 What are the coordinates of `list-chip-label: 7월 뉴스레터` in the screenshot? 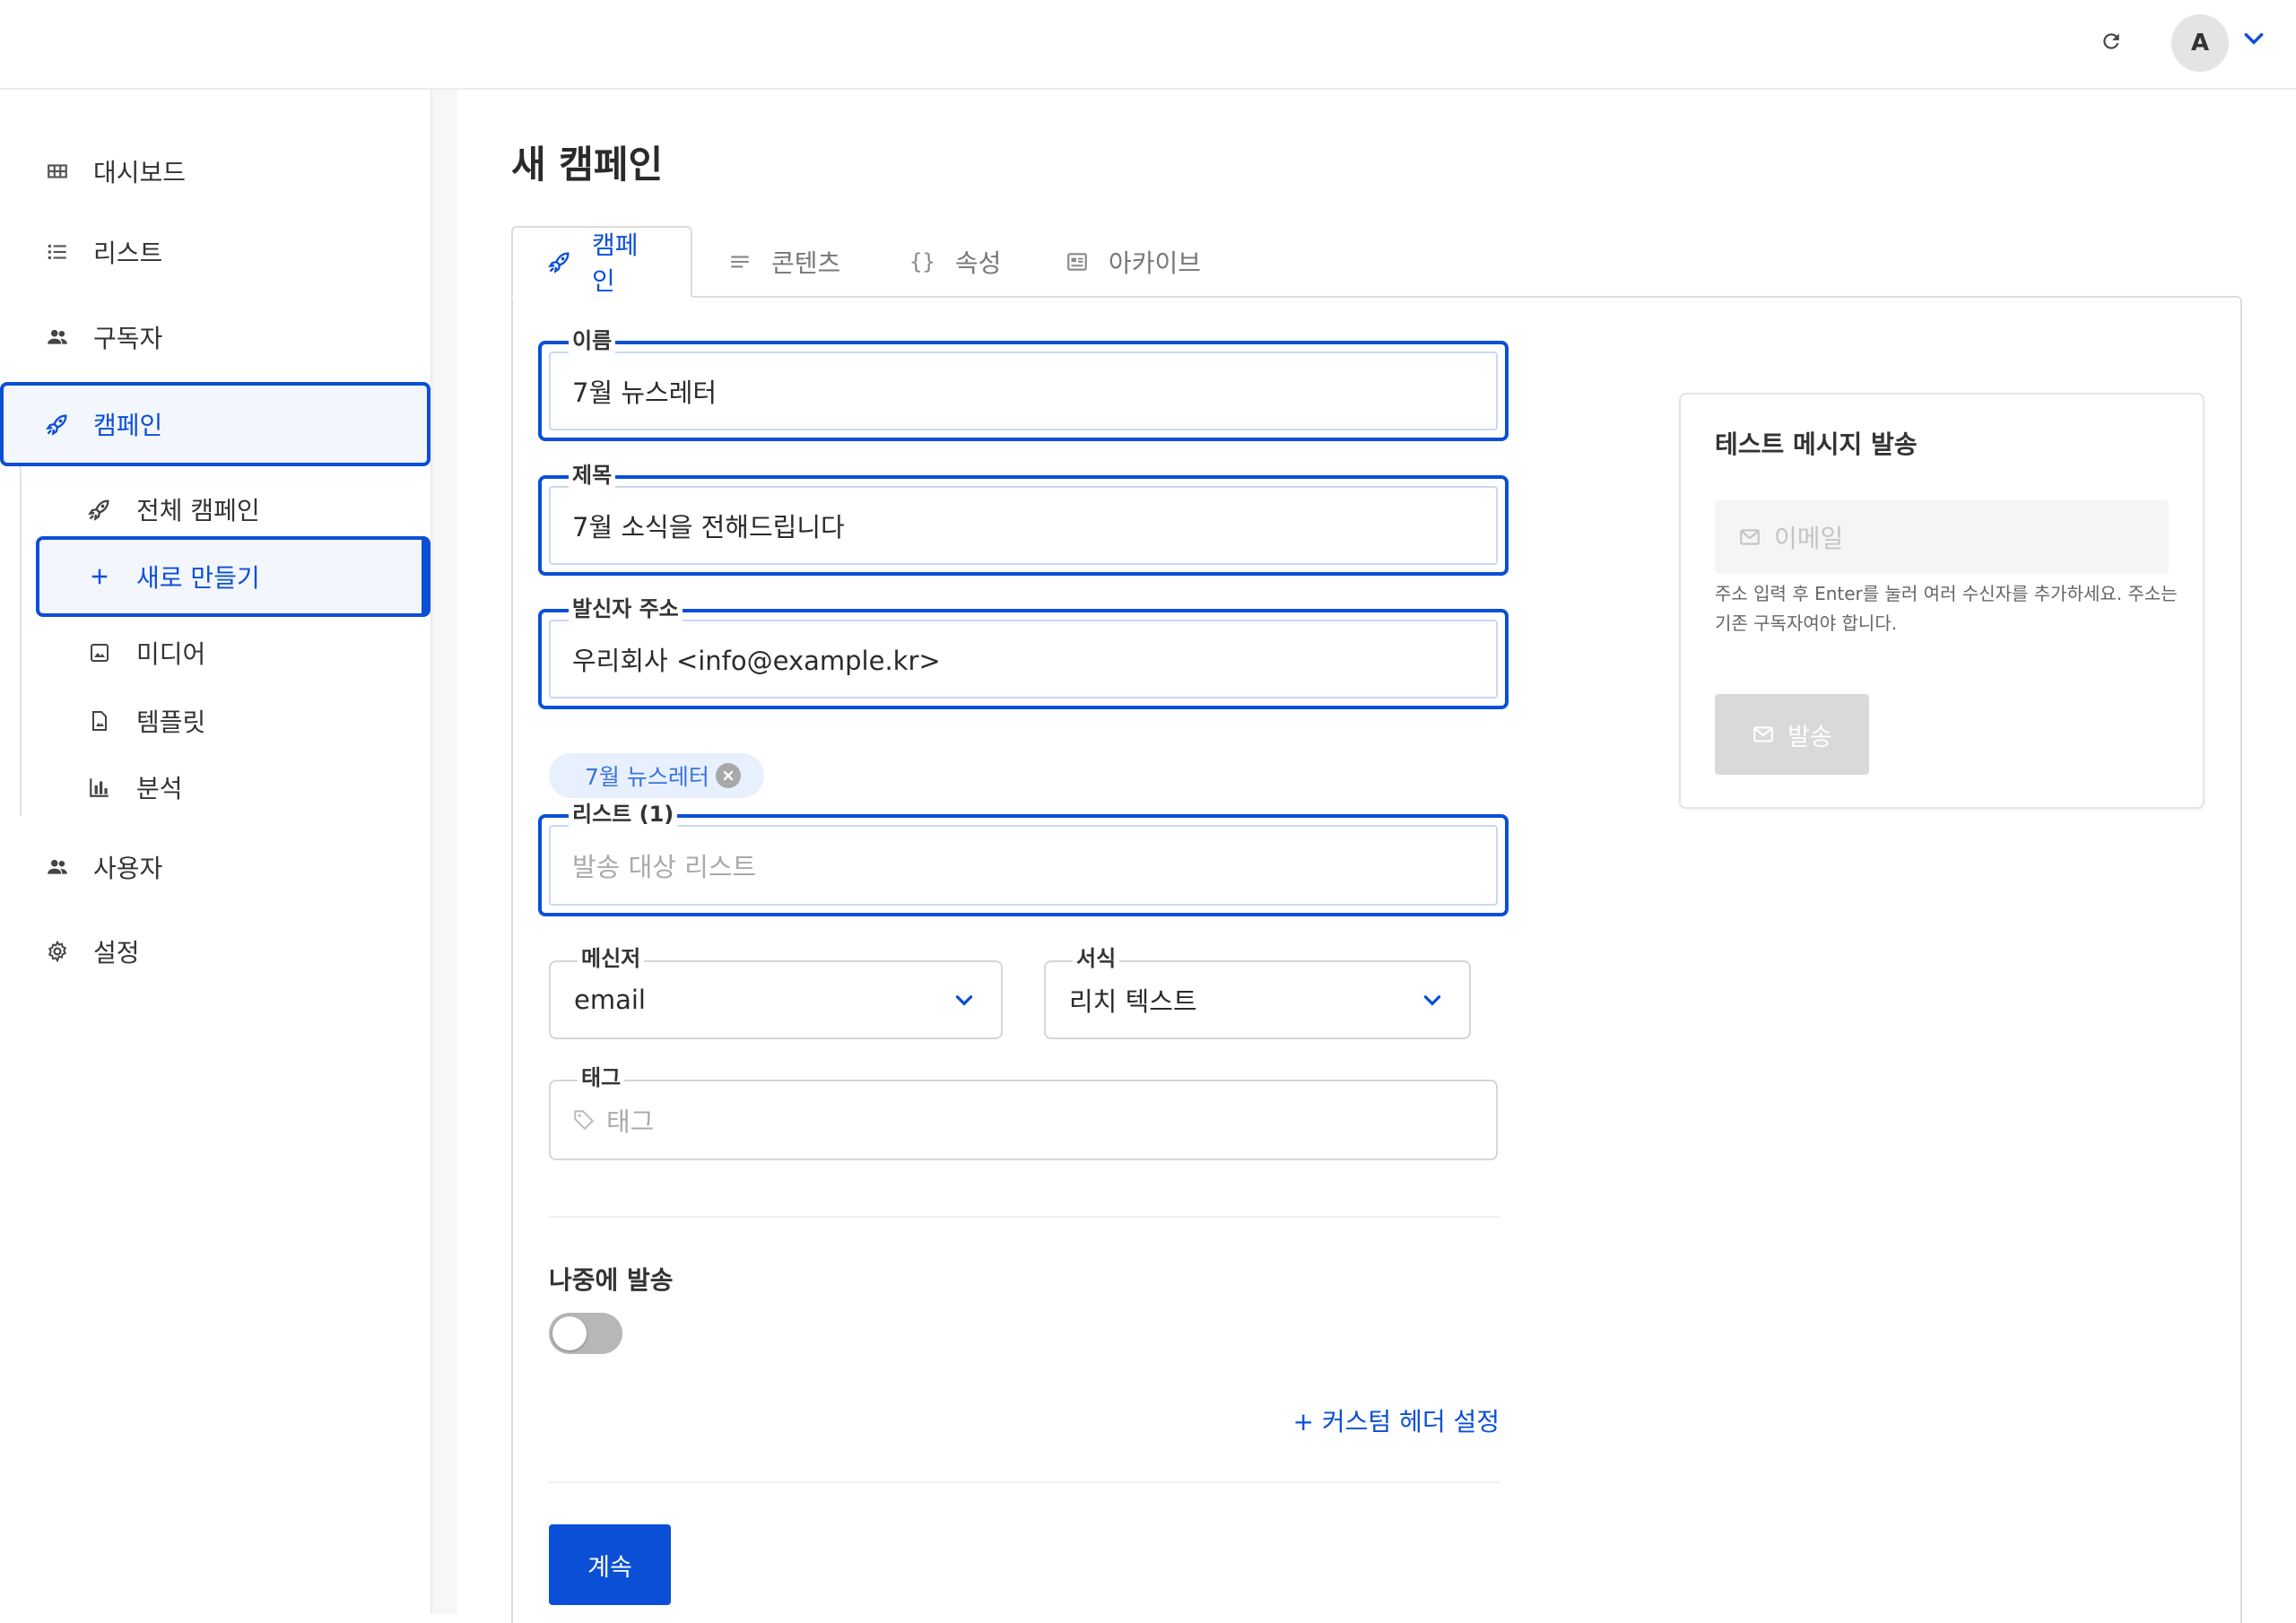 It's located at (647, 777).